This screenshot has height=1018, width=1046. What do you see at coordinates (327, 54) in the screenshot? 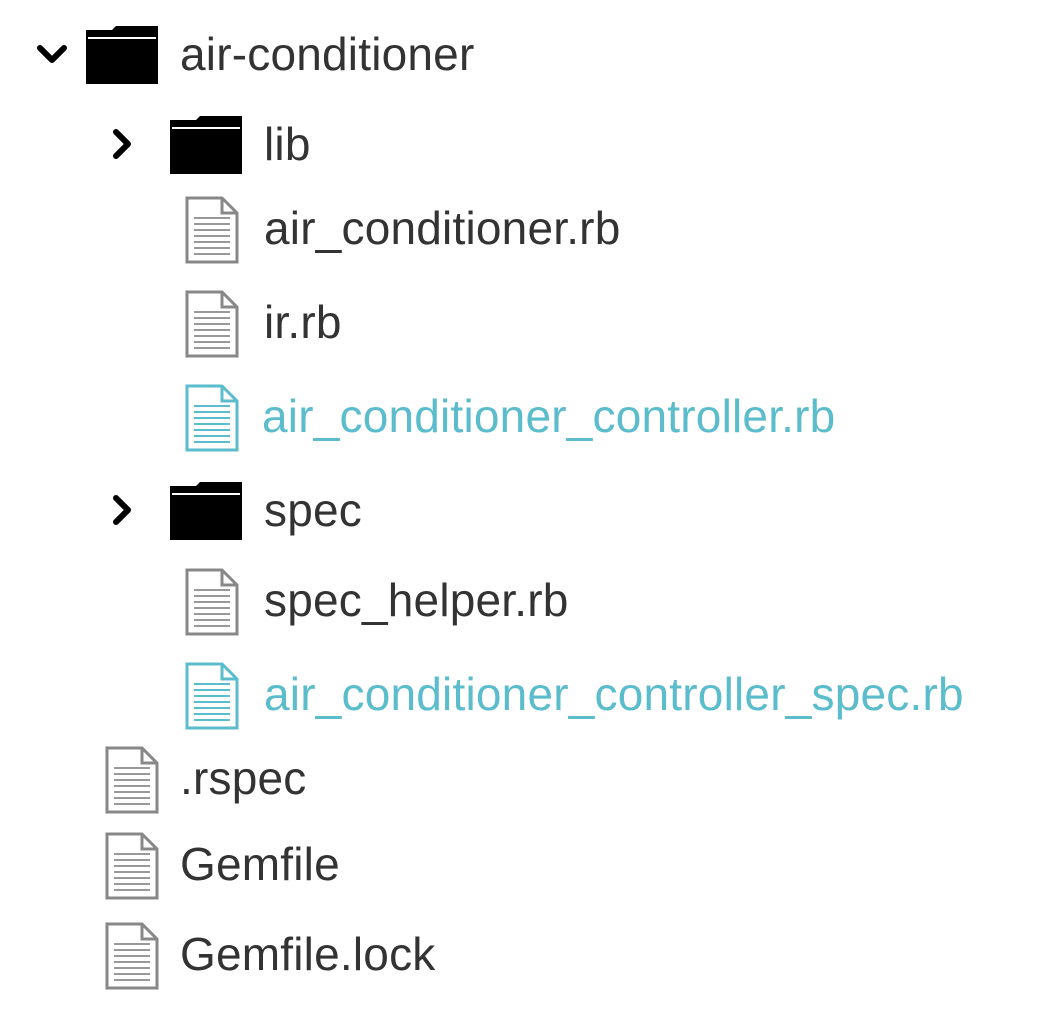
I see `tree-item-label: air-conditioner` at bounding box center [327, 54].